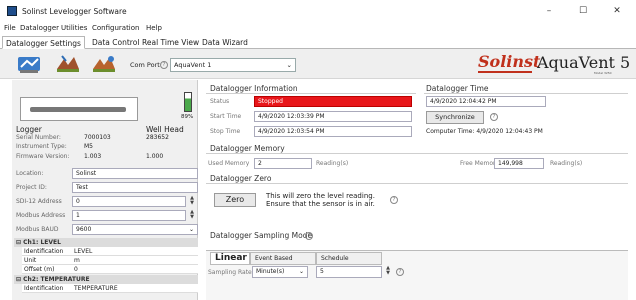 This screenshot has width=636, height=300. What do you see at coordinates (394, 200) in the screenshot?
I see `zero-help-icon: ?` at bounding box center [394, 200].